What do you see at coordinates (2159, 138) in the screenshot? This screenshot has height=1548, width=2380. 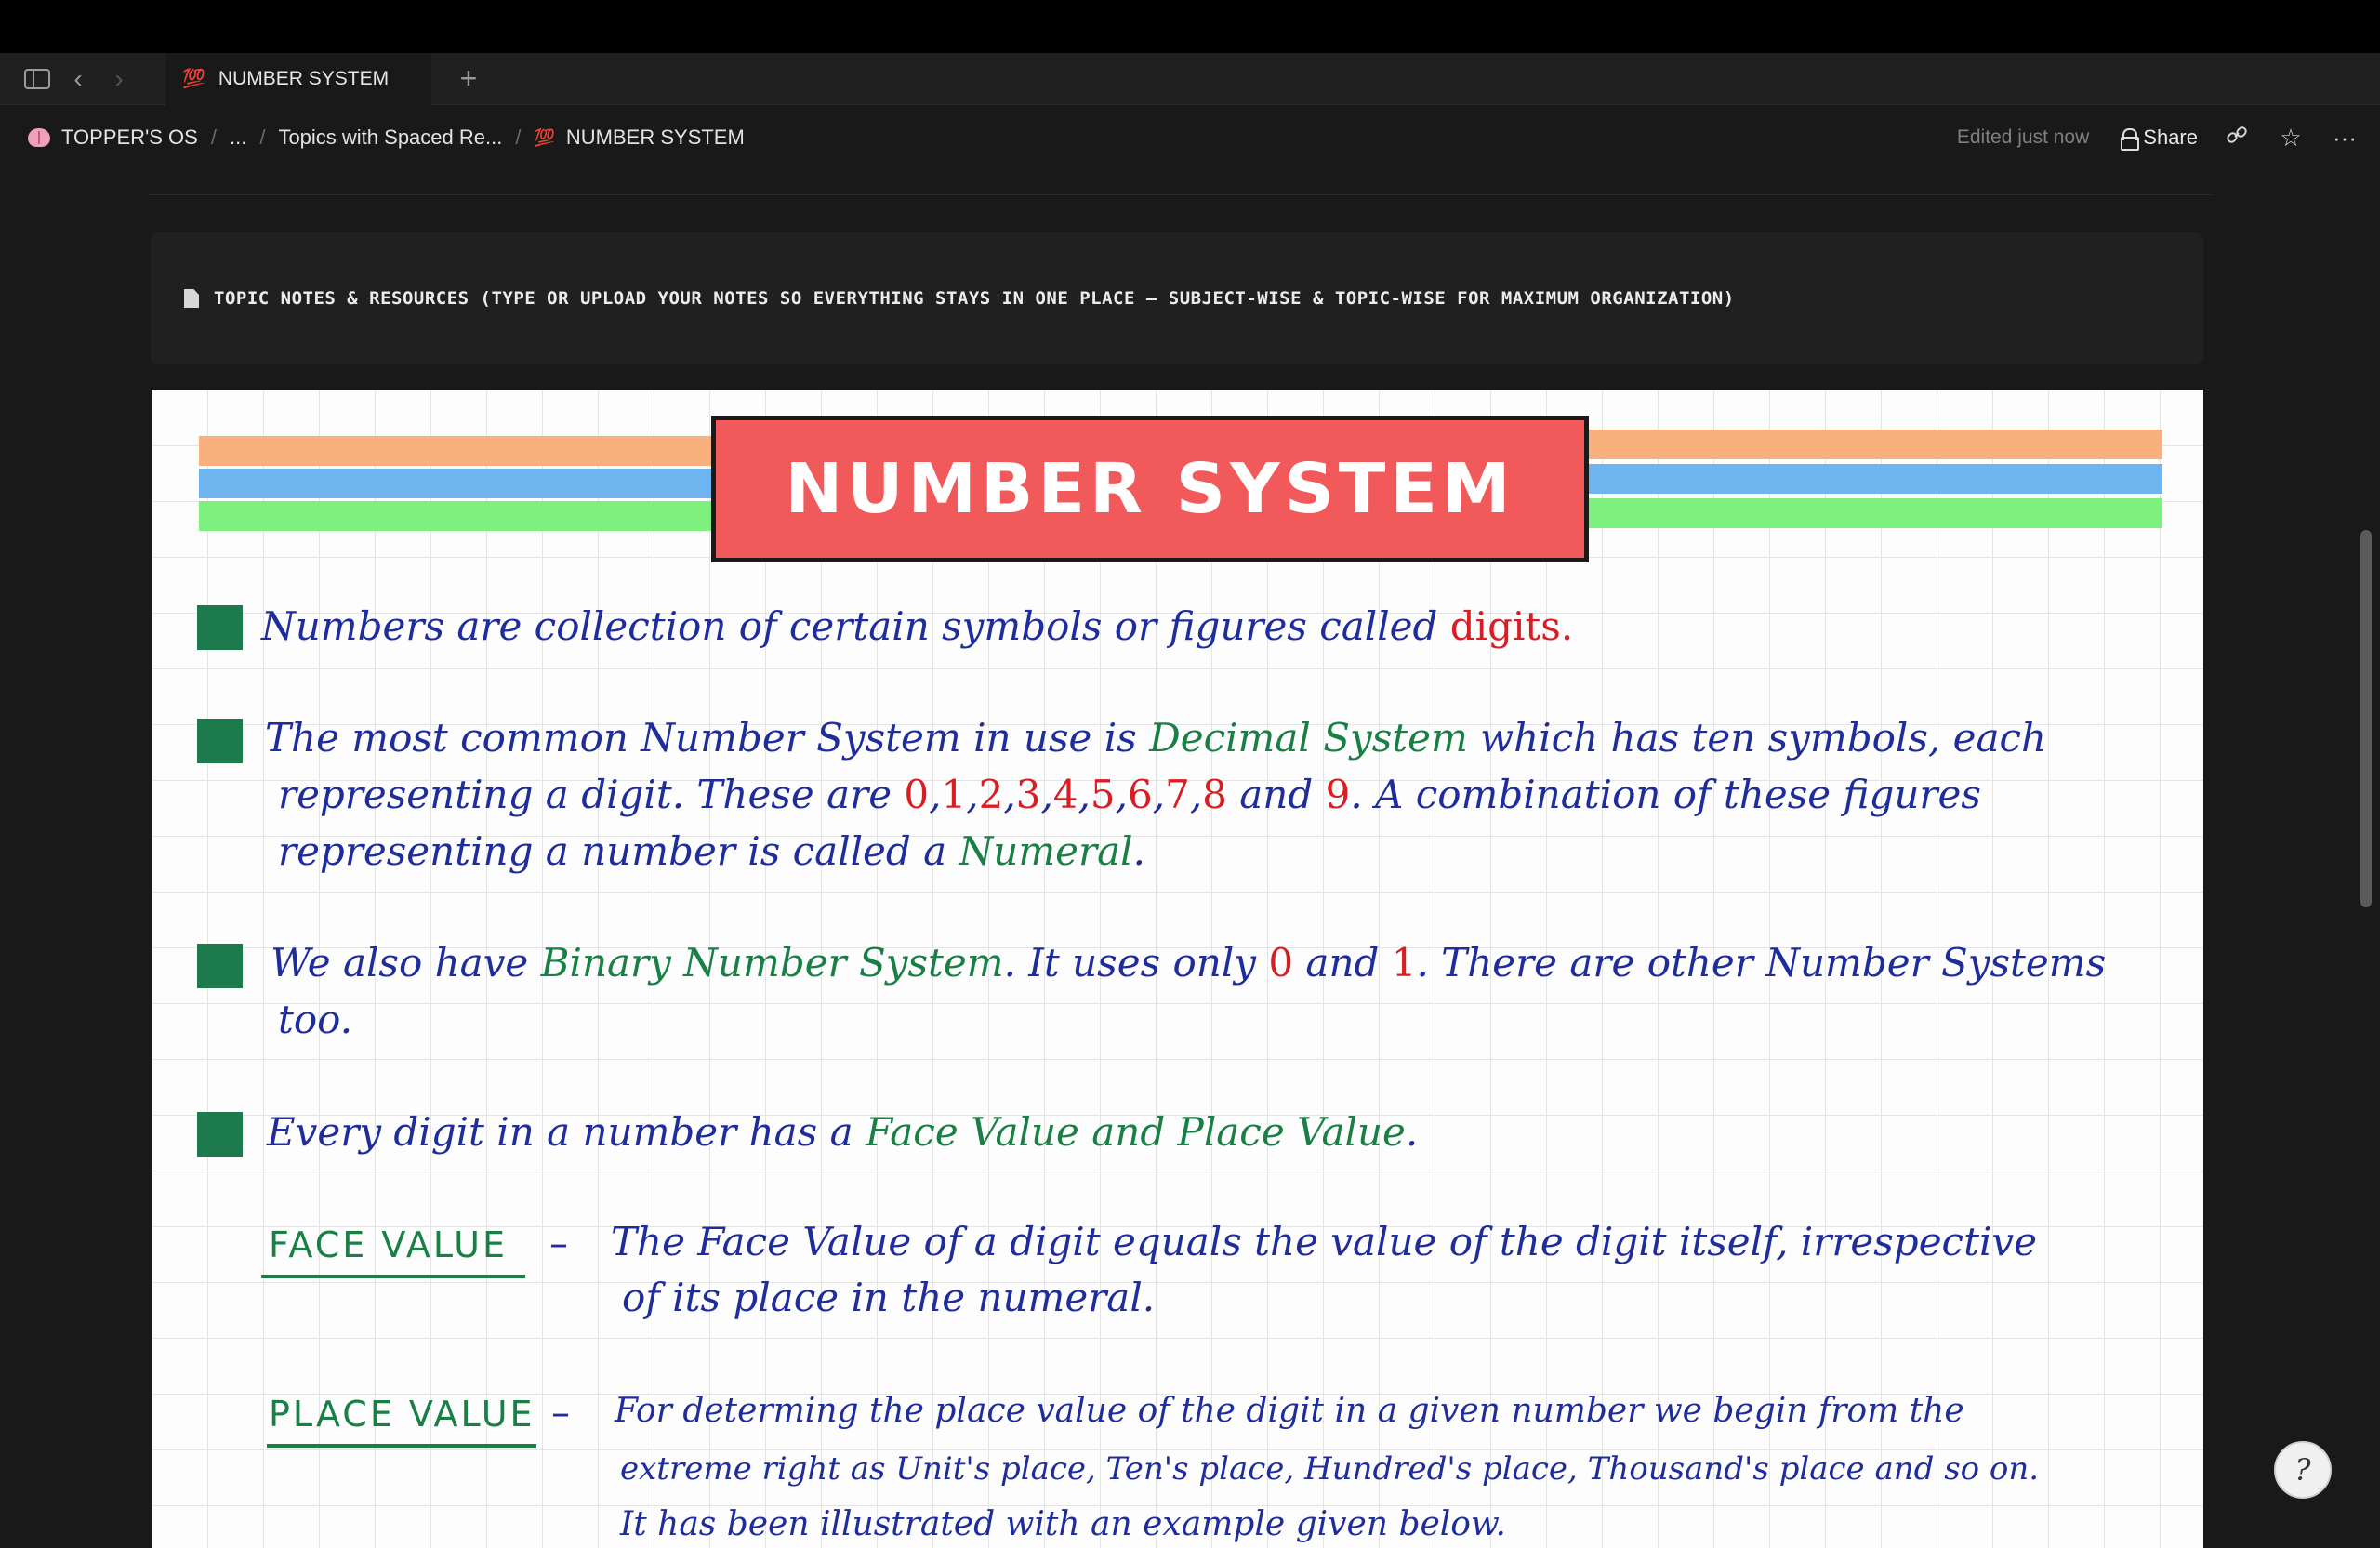 I see `share-button: Share` at bounding box center [2159, 138].